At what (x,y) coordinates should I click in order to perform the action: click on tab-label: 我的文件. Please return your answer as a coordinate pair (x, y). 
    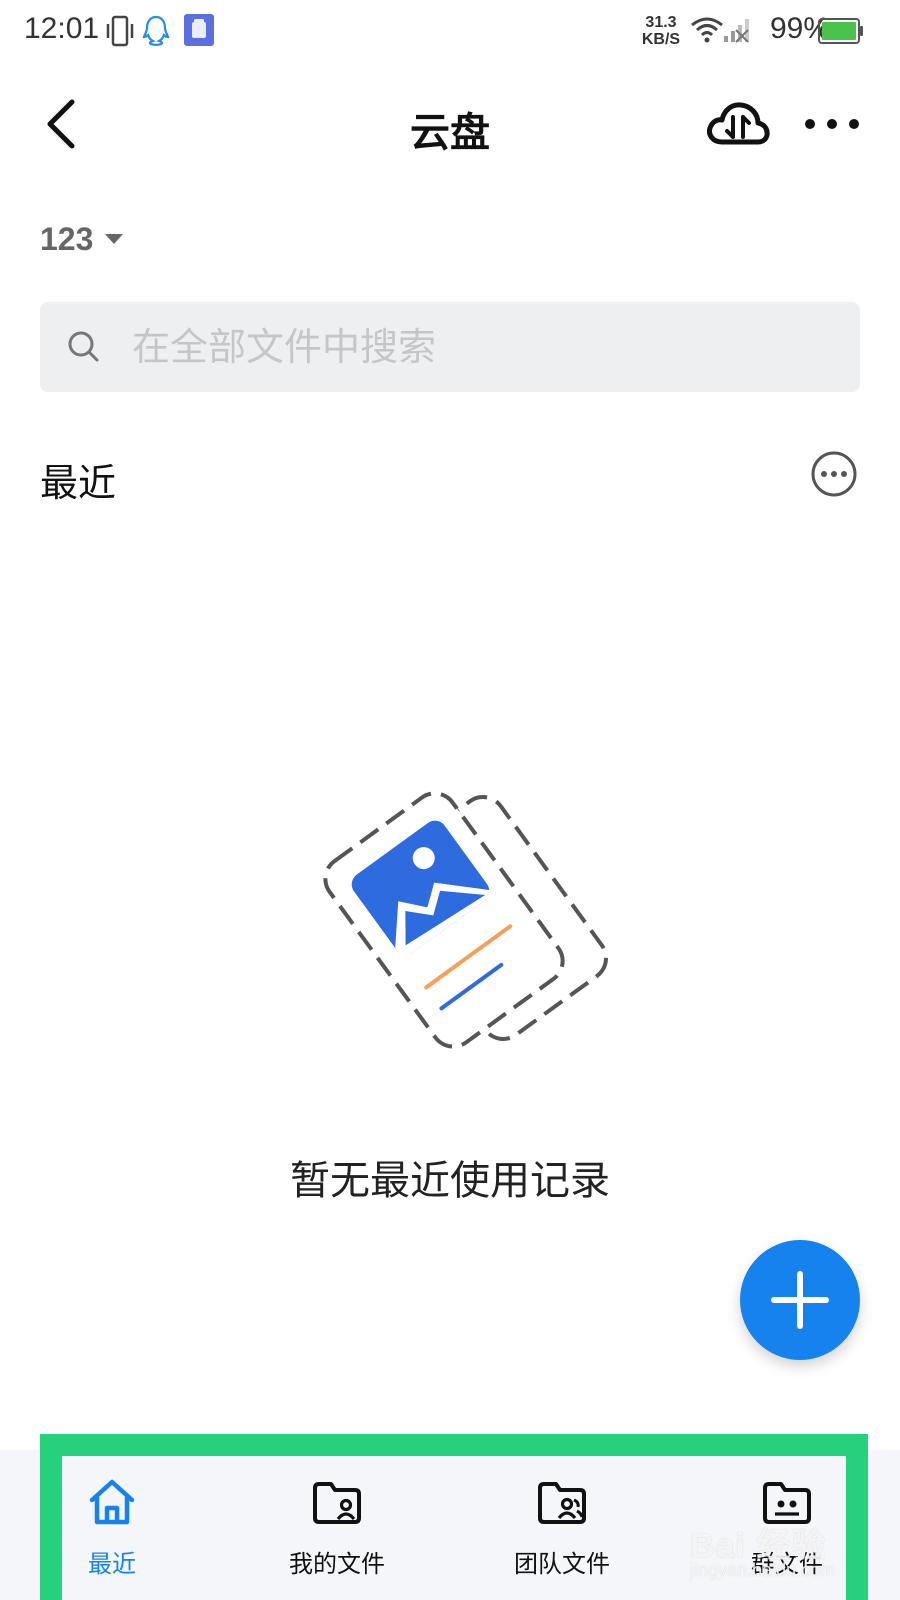
    Looking at the image, I should click on (337, 1564).